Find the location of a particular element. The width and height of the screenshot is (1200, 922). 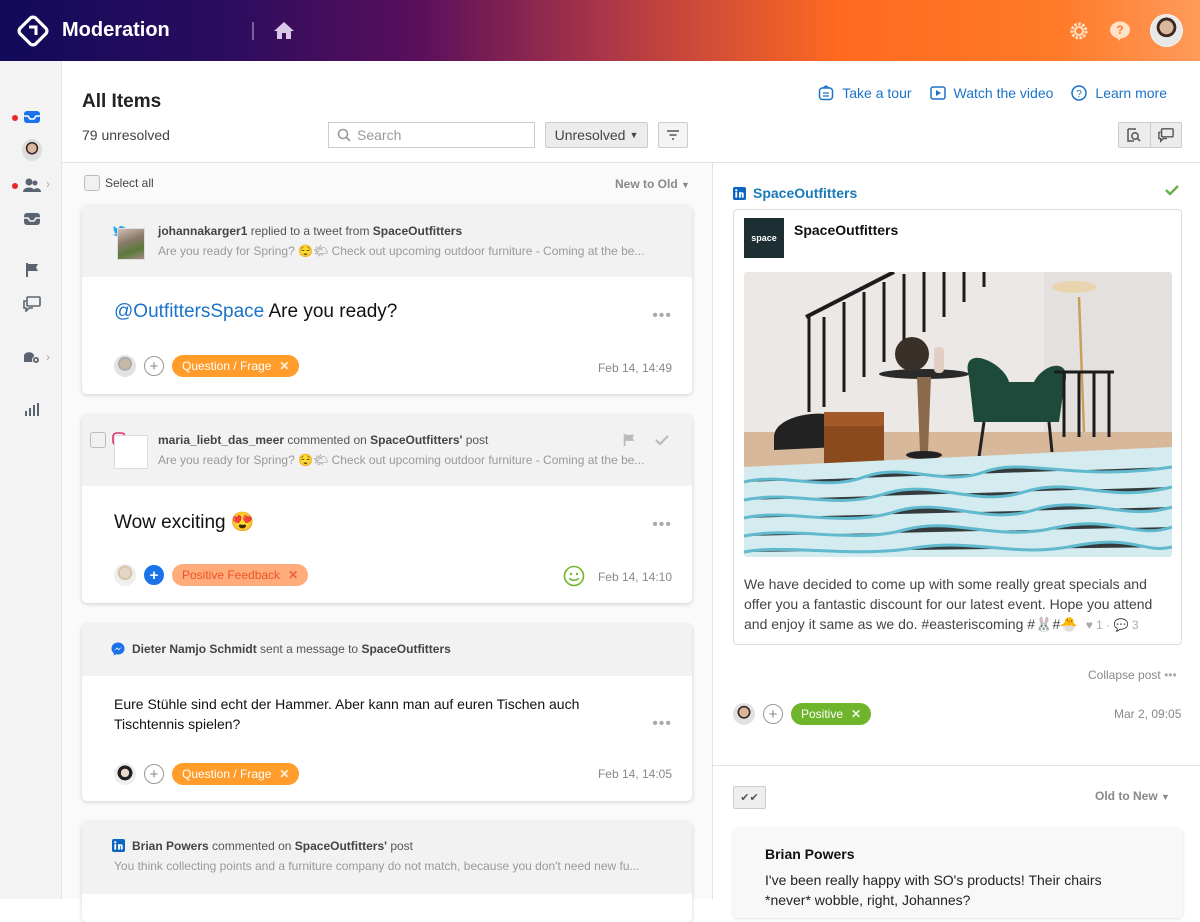

tag-chip: Positive ✕ is located at coordinates (831, 714).